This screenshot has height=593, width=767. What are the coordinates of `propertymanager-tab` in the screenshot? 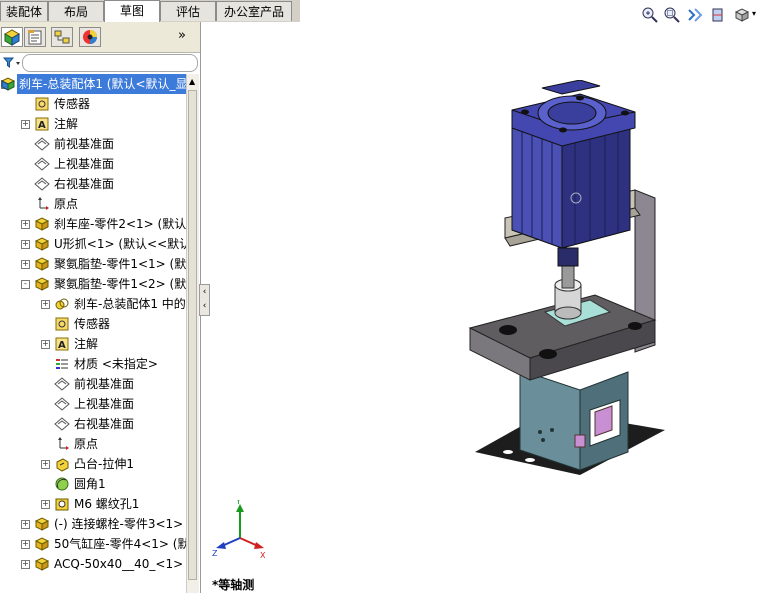 It's located at (35, 37).